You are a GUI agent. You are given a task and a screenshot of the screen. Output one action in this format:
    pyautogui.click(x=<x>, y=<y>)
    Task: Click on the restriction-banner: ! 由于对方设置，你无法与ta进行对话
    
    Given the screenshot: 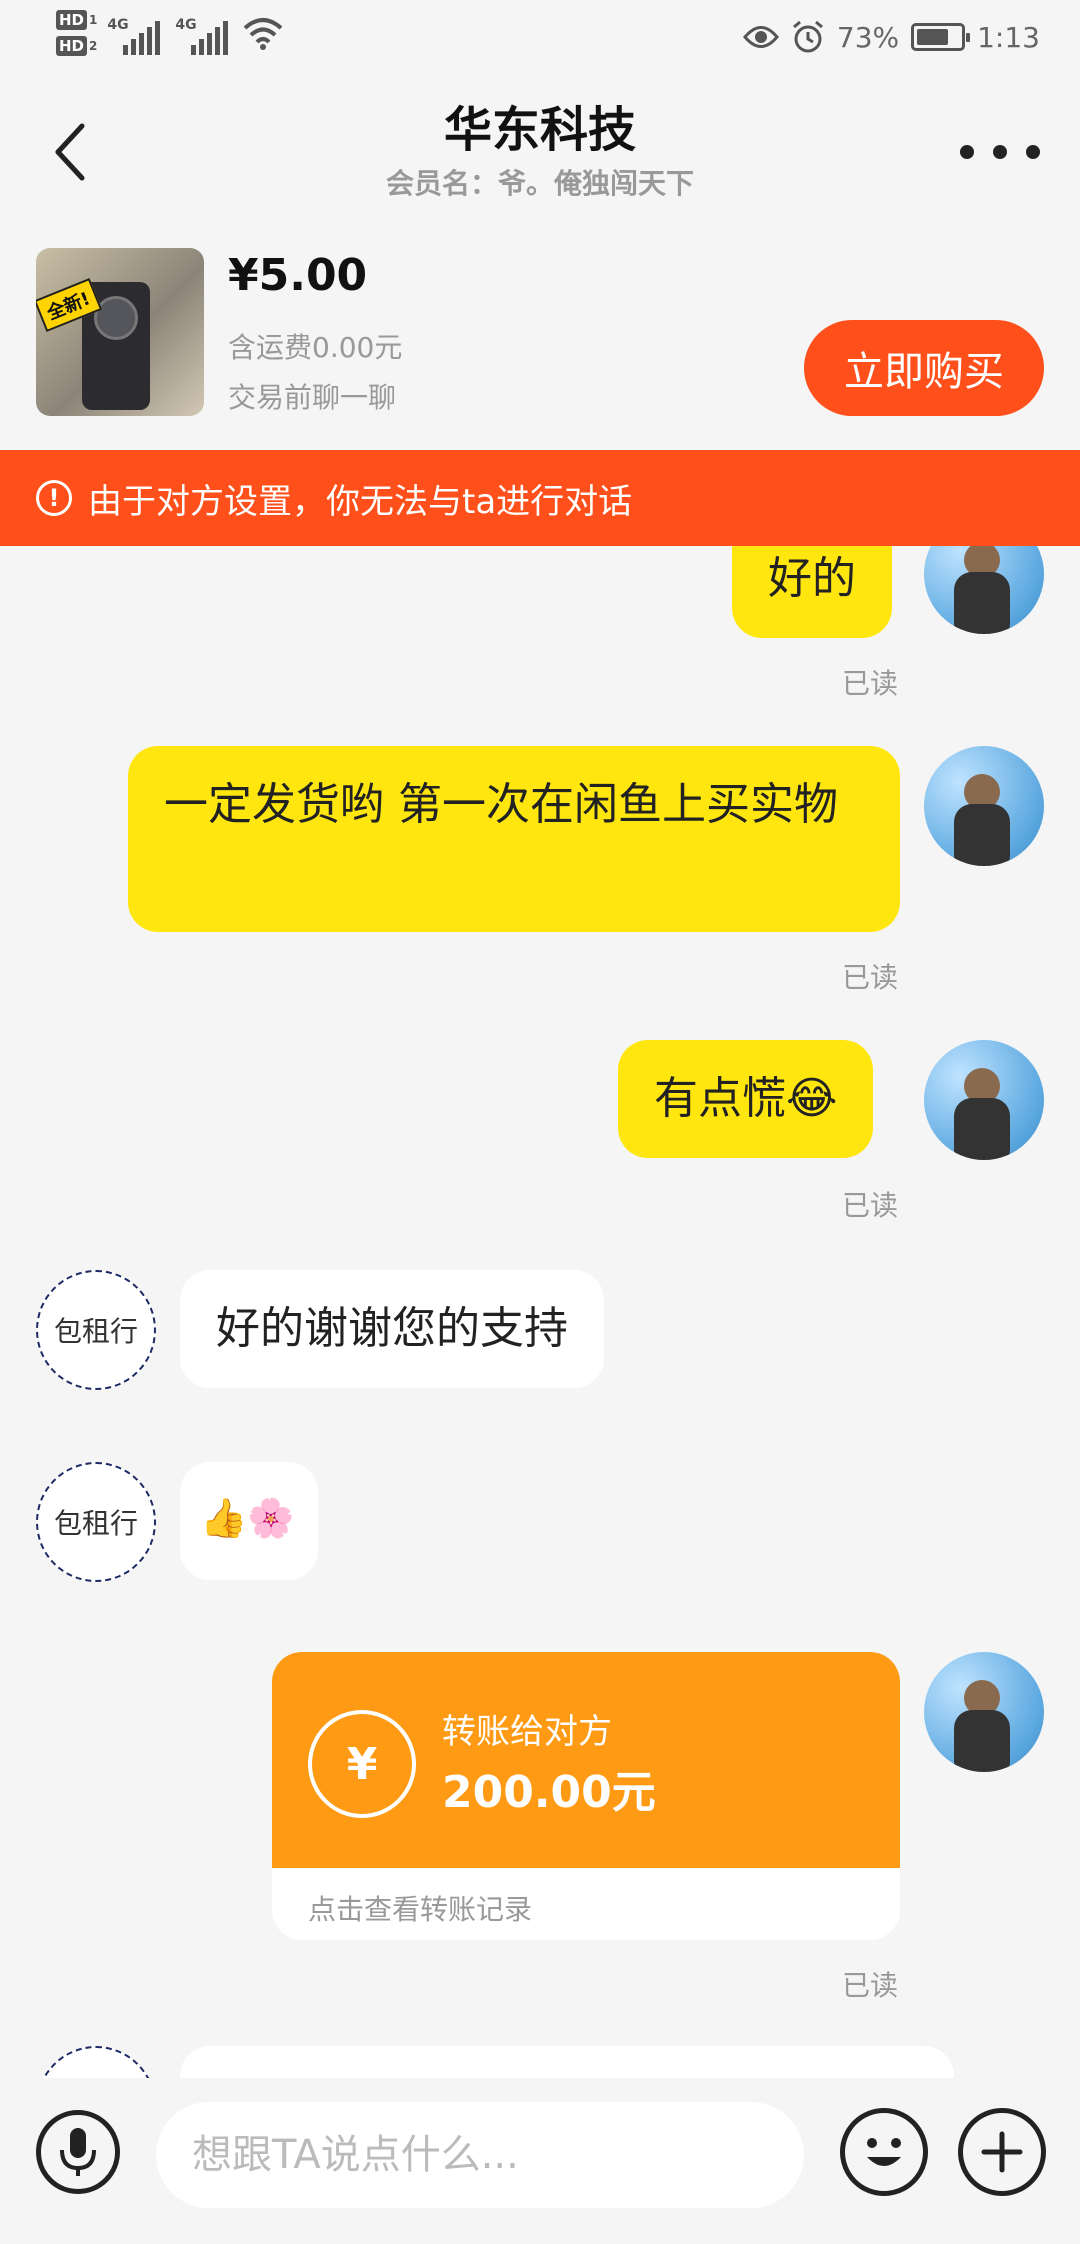 What is the action you would take?
    pyautogui.click(x=540, y=498)
    